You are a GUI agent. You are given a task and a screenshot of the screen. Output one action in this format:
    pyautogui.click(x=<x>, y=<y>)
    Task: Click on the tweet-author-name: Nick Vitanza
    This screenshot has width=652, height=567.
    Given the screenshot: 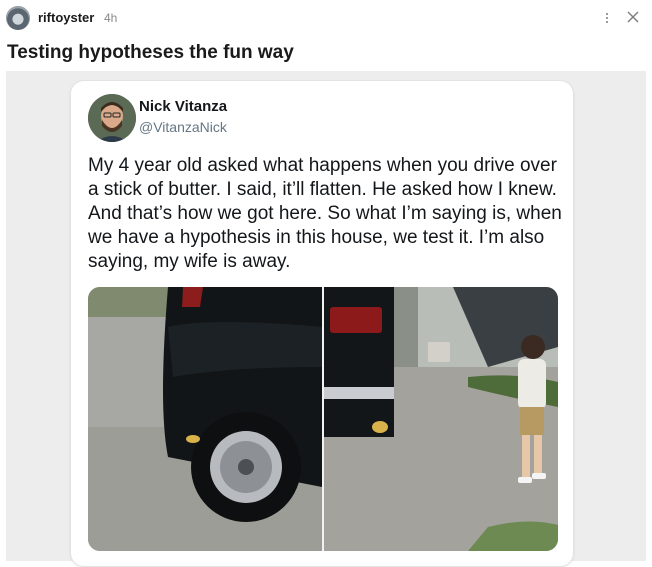 What is the action you would take?
    pyautogui.click(x=183, y=106)
    